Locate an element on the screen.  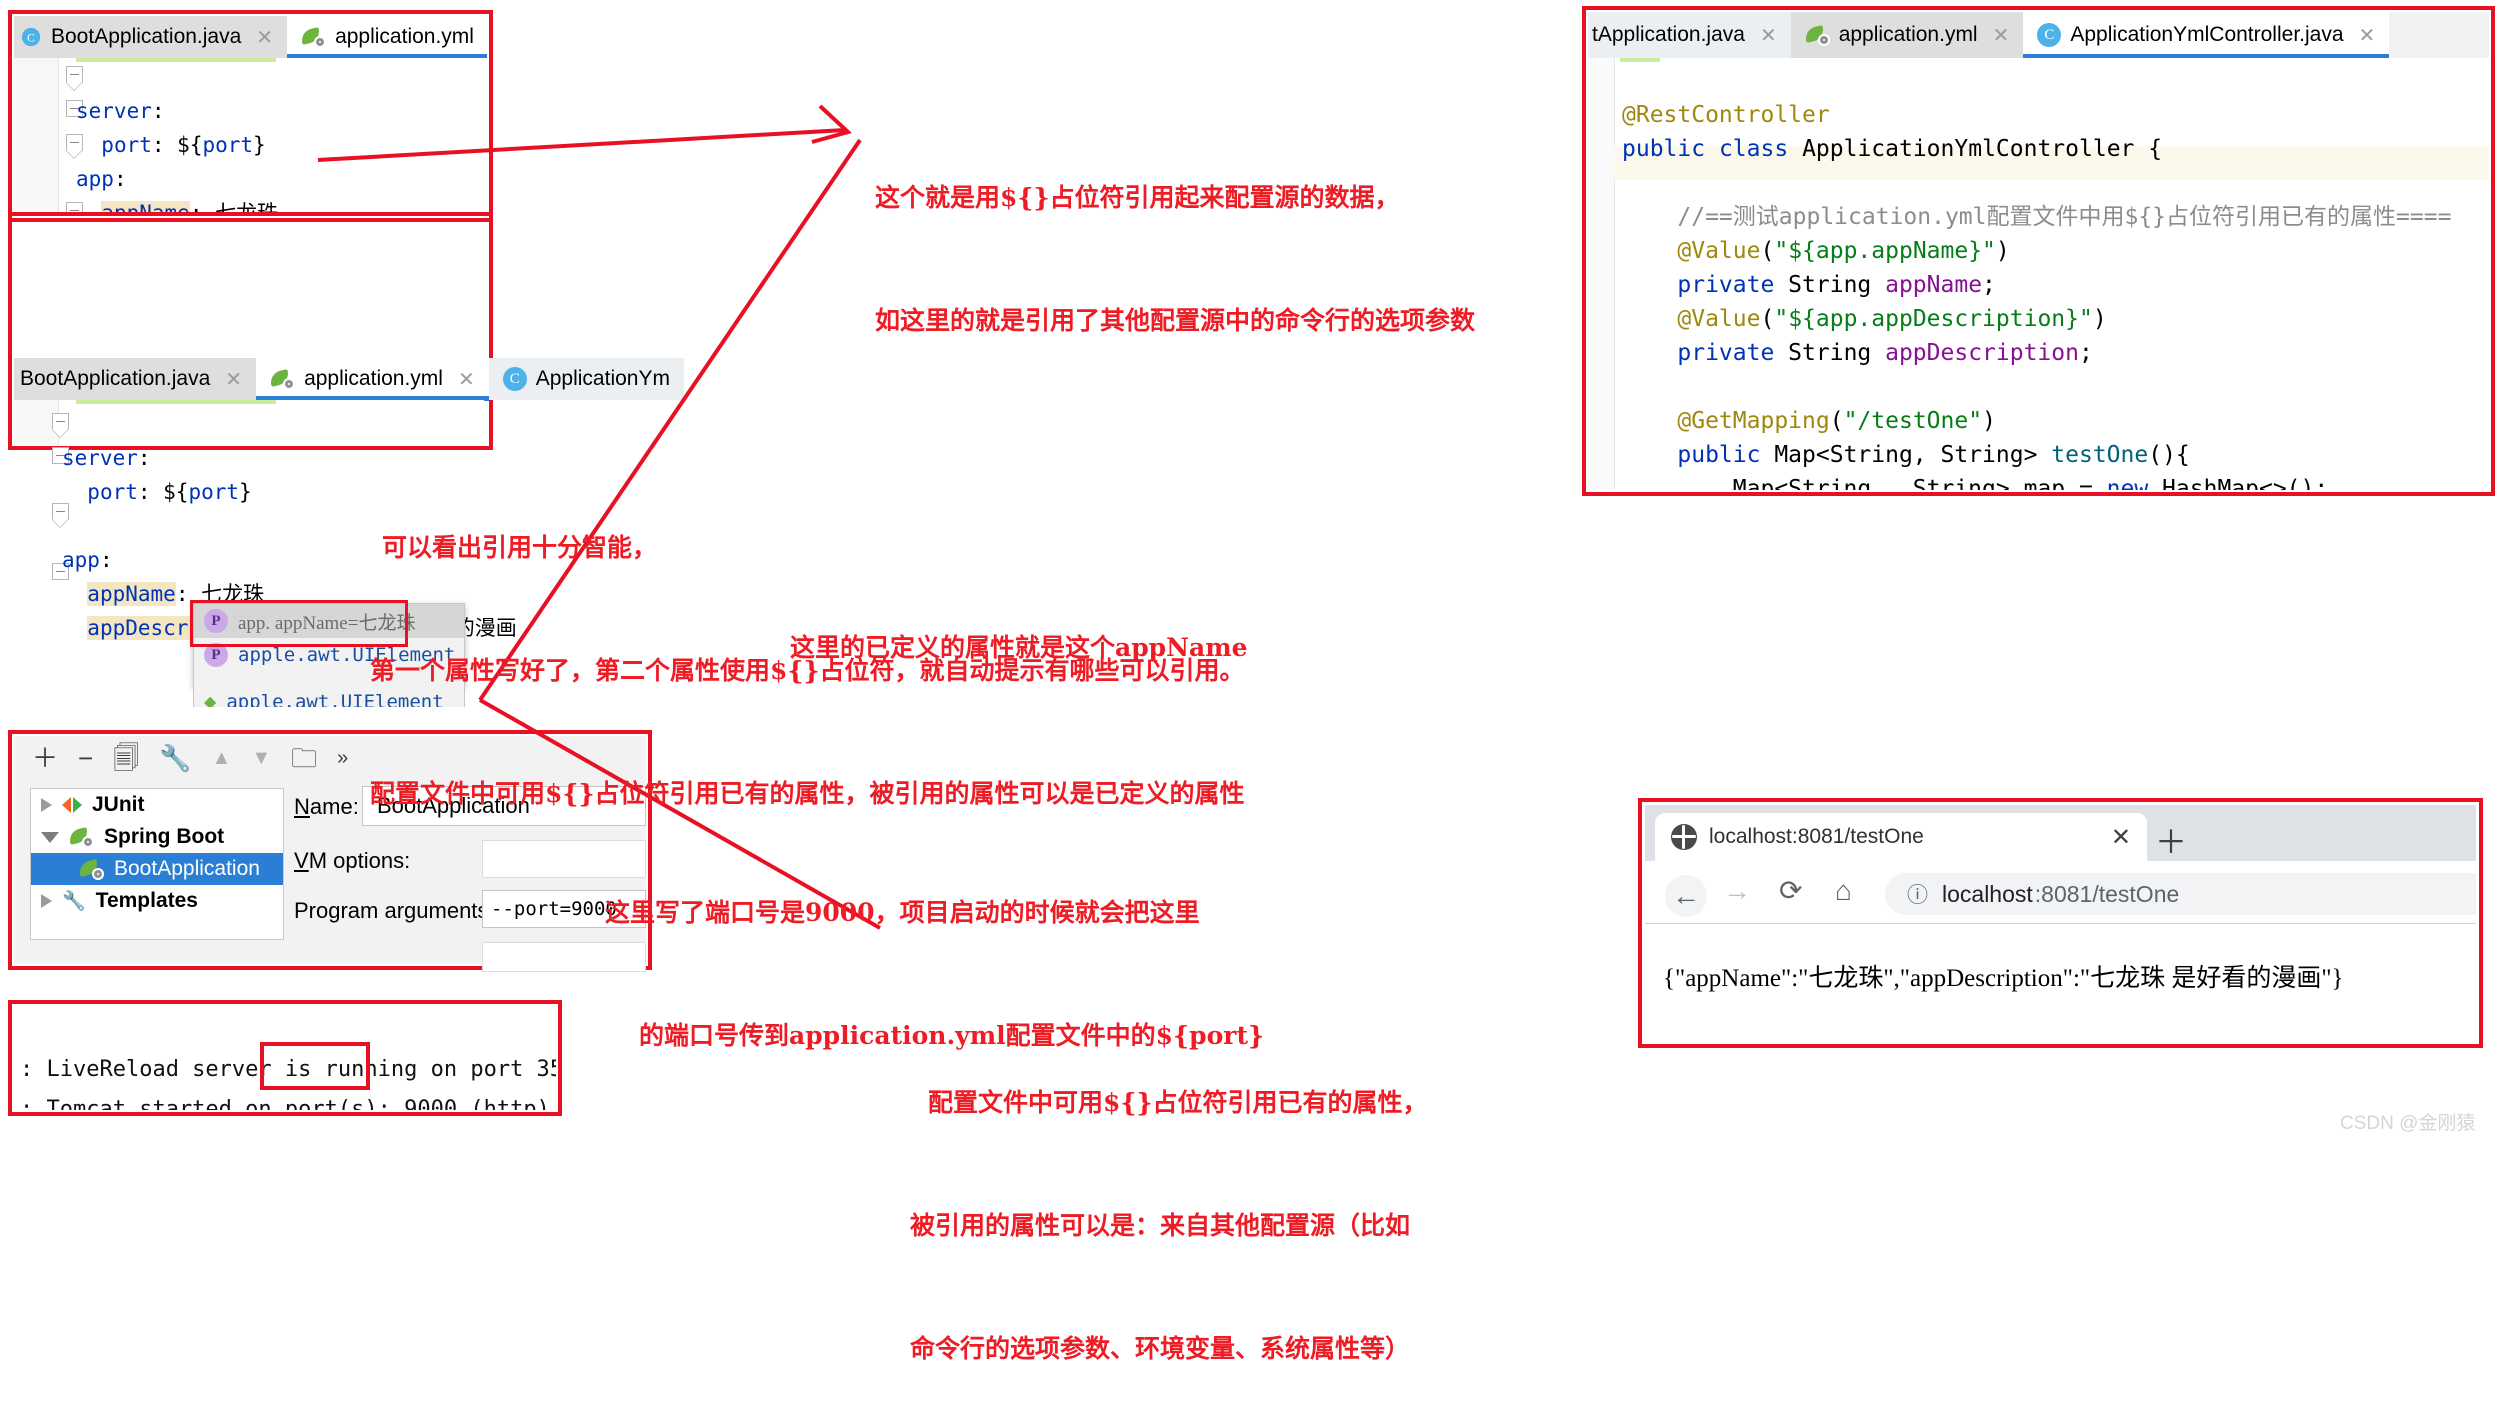
copy-icon: 🗐 is located at coordinates (126, 758).